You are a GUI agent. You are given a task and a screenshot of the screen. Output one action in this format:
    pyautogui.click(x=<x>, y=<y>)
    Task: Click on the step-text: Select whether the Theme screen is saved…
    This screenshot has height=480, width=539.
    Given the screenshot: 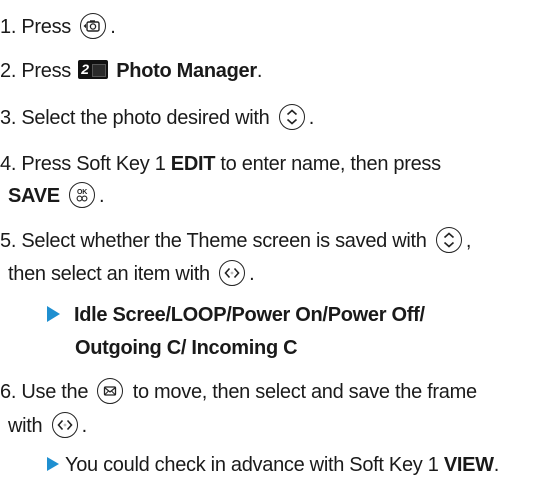 What is the action you would take?
    pyautogui.click(x=224, y=241)
    